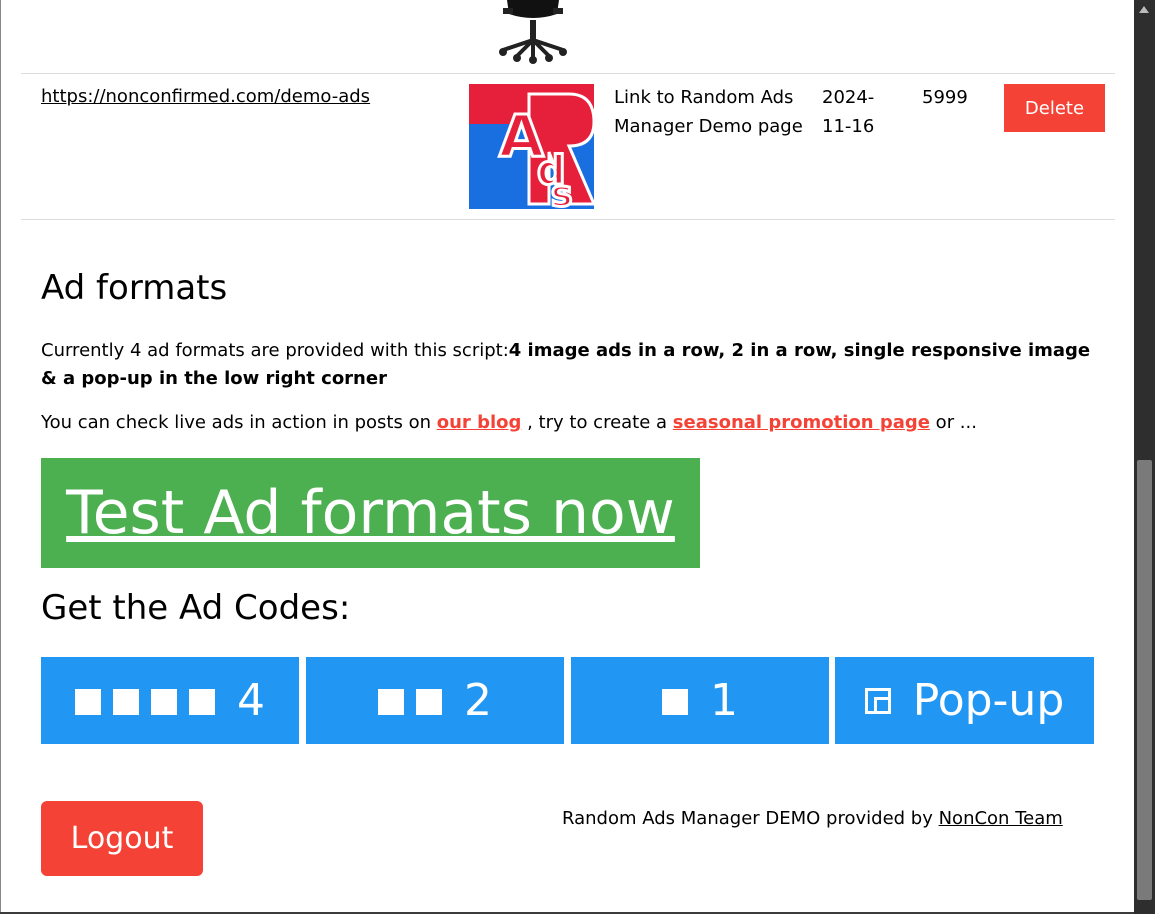 This screenshot has height=914, width=1155. What do you see at coordinates (568, 219) in the screenshot?
I see `table-bottom-divider` at bounding box center [568, 219].